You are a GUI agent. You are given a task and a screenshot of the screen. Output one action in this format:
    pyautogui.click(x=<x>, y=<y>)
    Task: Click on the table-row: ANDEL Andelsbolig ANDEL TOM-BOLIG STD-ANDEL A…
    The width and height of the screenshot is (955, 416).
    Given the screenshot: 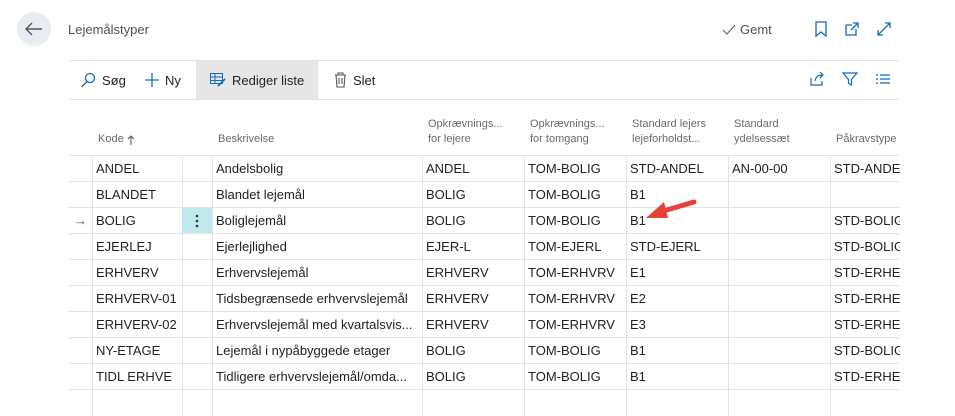 What is the action you would take?
    pyautogui.click(x=484, y=168)
    